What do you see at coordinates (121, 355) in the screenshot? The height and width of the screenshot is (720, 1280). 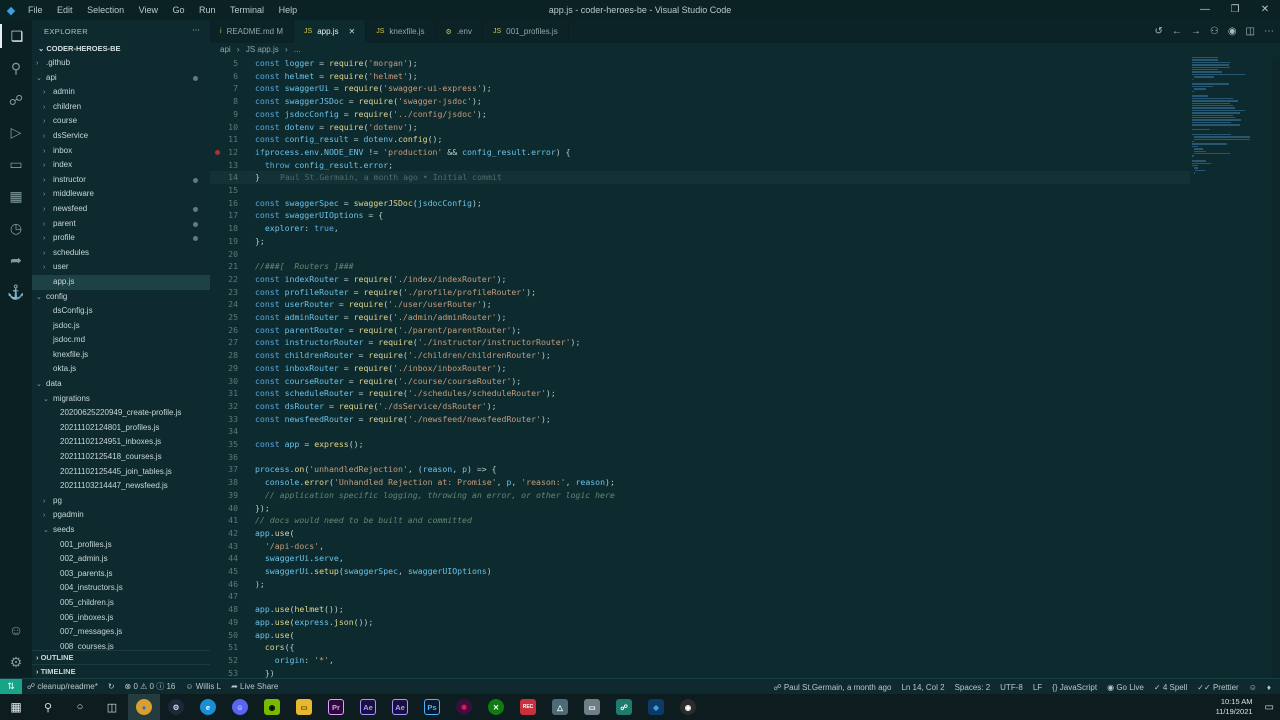 I see `tree-file: knexfile.js` at bounding box center [121, 355].